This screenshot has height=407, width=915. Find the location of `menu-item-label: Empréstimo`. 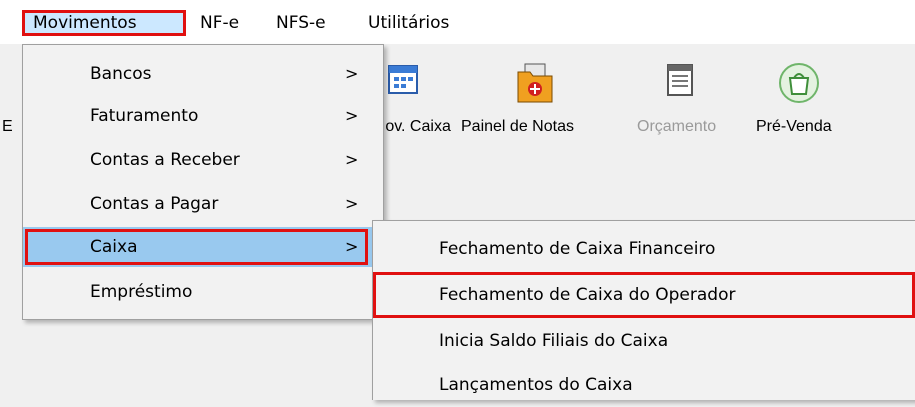

menu-item-label: Empréstimo is located at coordinates (141, 292).